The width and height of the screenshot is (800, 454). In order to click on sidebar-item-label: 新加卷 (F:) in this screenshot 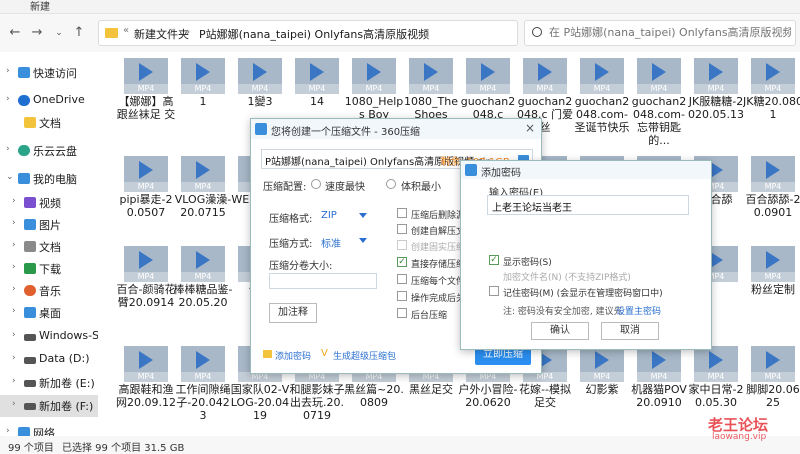, I will do `click(66, 406)`.